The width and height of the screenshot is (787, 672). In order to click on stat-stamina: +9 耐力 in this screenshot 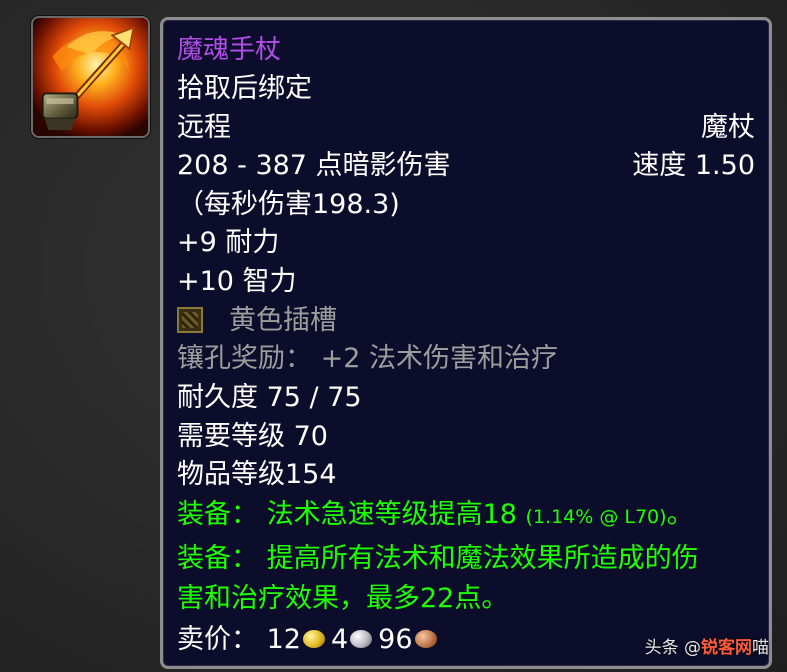, I will do `click(228, 242)`.